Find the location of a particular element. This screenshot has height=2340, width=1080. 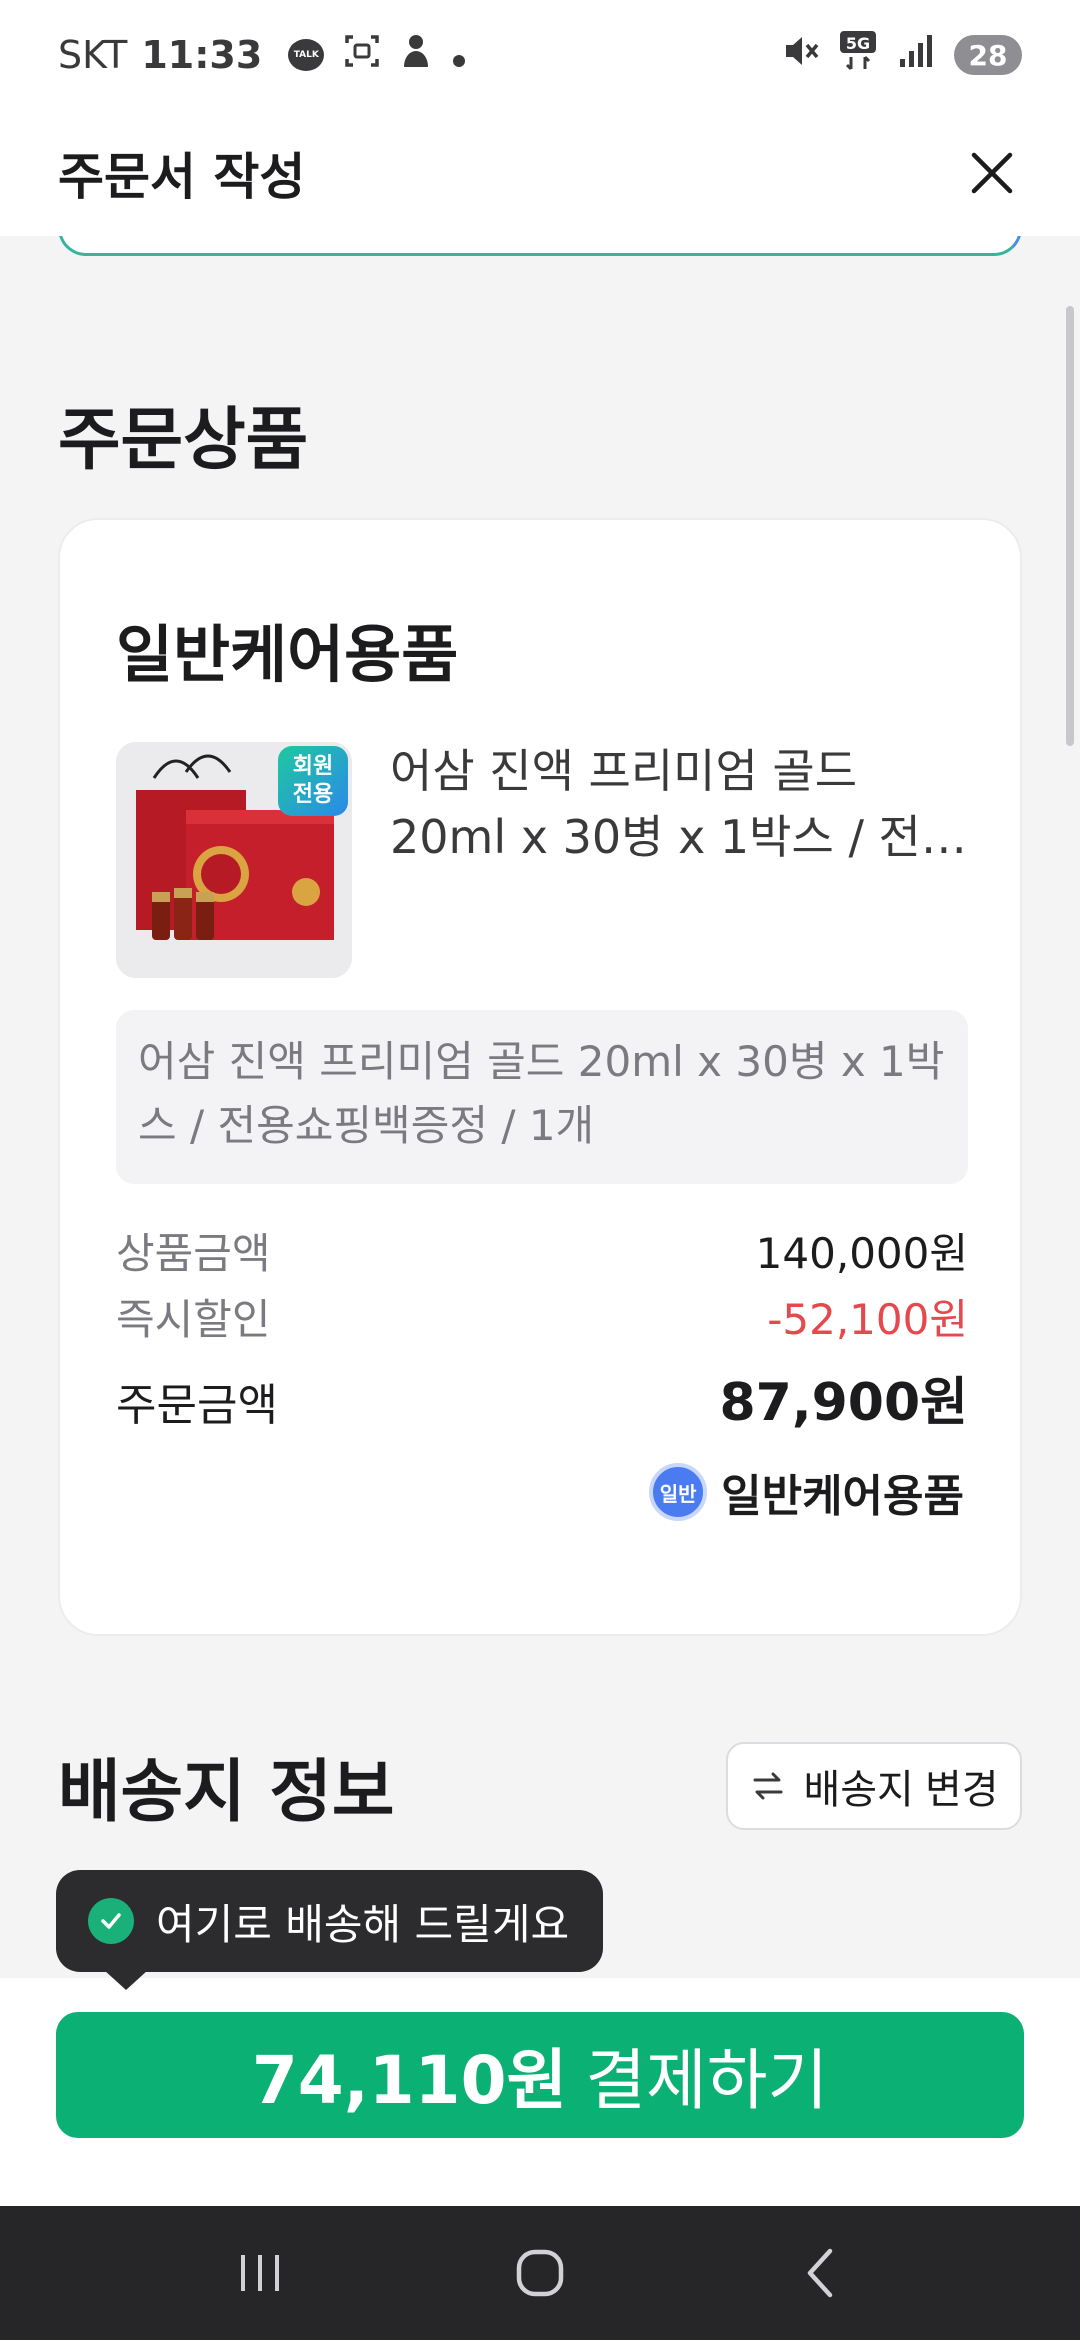

pay-button: 74,110원 결제하기 is located at coordinates (540, 2075).